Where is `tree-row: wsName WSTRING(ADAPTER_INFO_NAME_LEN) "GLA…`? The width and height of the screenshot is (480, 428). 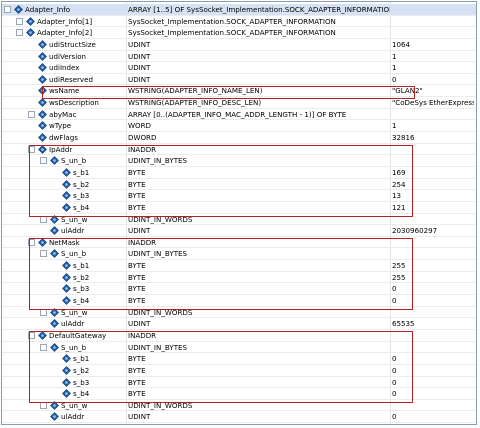
tree-row: wsName WSTRING(ADAPTER_INFO_NAME_LEN) "GLA… is located at coordinates (239, 91).